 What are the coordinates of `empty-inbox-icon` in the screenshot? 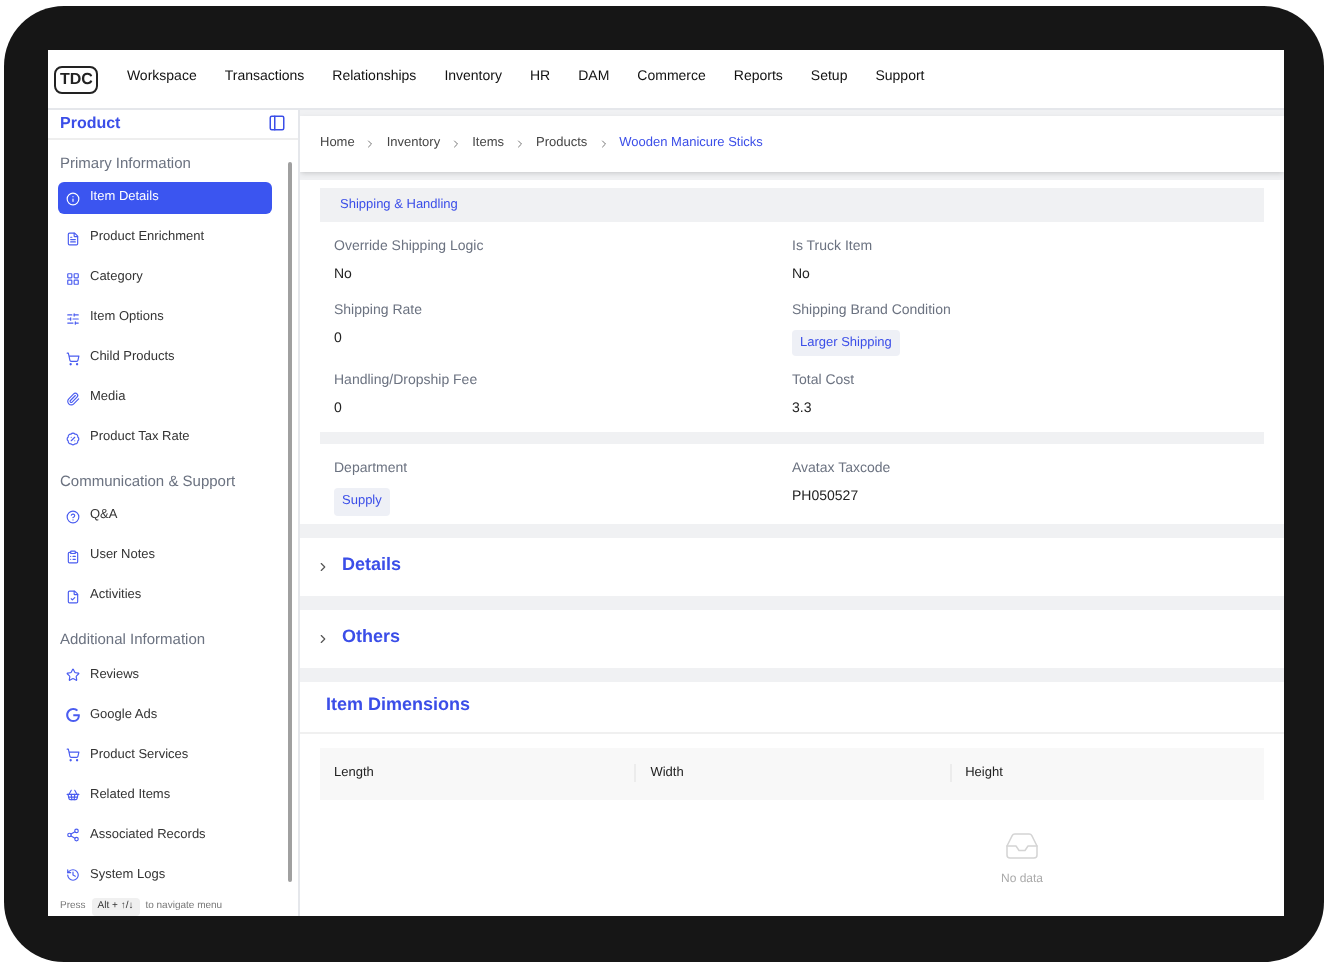 It's located at (1022, 845).